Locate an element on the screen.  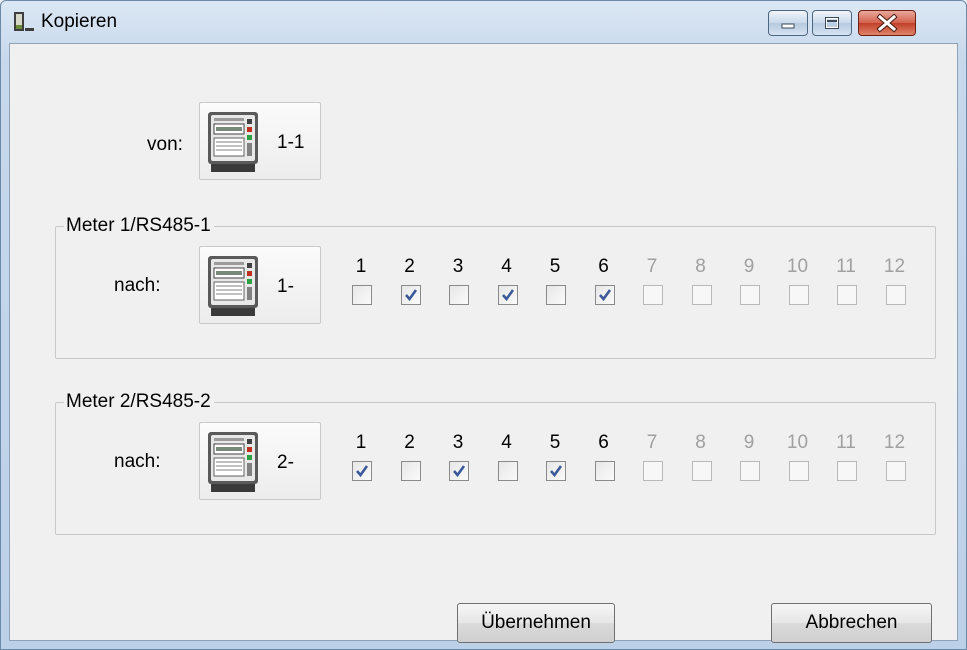
window-app-icon is located at coordinates (24, 21).